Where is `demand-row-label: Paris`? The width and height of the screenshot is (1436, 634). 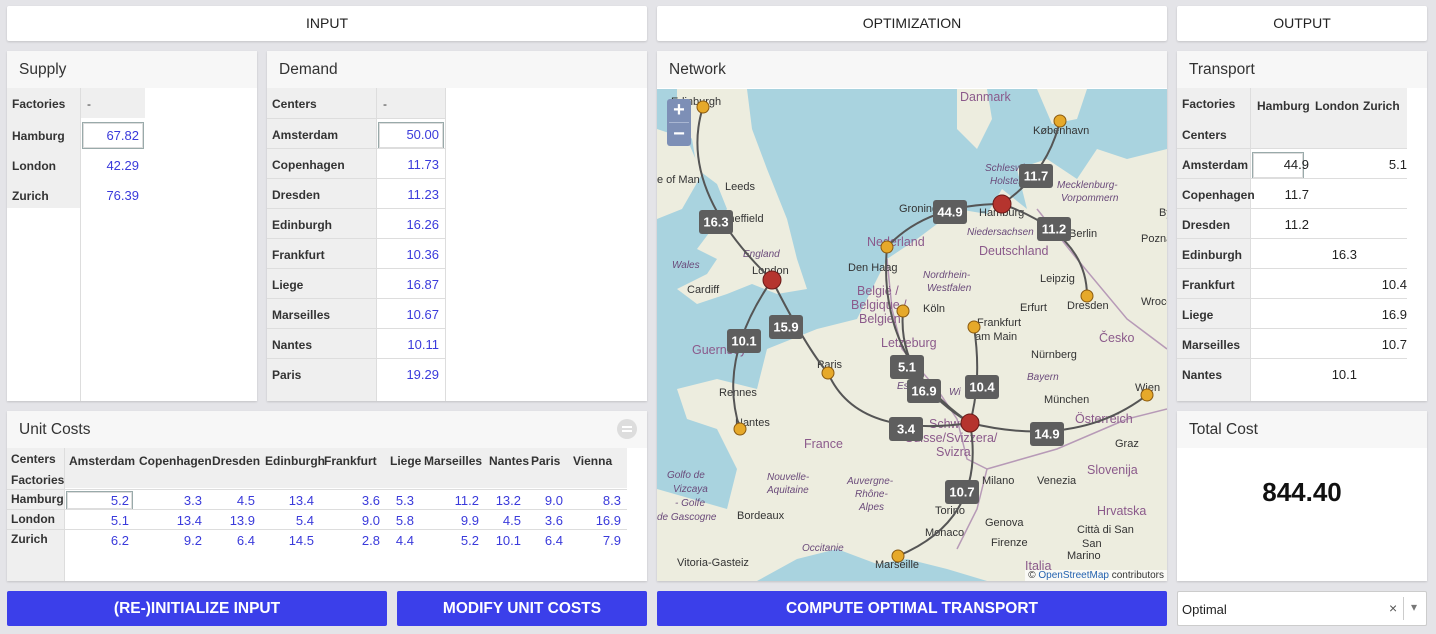 demand-row-label: Paris is located at coordinates (287, 375).